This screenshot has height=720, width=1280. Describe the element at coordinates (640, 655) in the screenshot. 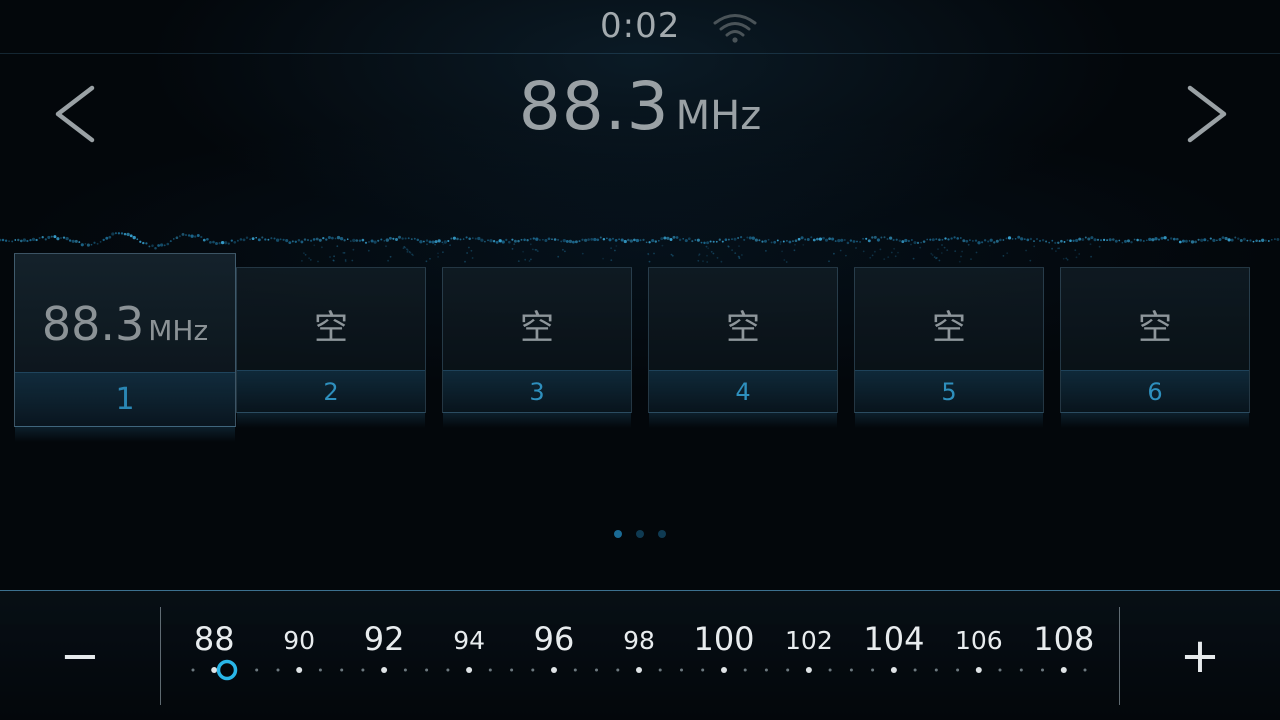

I see `frequency-scale: 88 90 92 94 96 98 100 102 104 106 108` at that location.